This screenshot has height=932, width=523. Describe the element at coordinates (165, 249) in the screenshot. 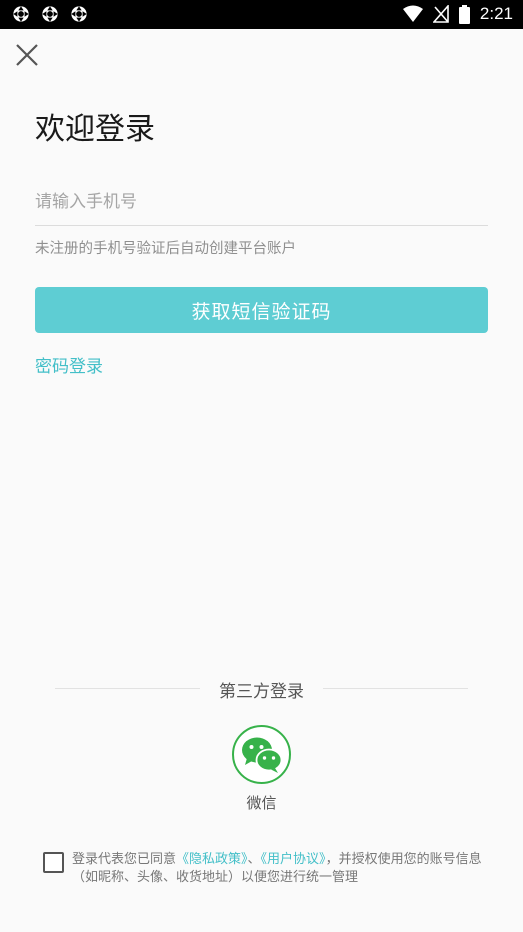

I see `registration-hint: 未注册的手机号验证后自动创建平台账户` at that location.